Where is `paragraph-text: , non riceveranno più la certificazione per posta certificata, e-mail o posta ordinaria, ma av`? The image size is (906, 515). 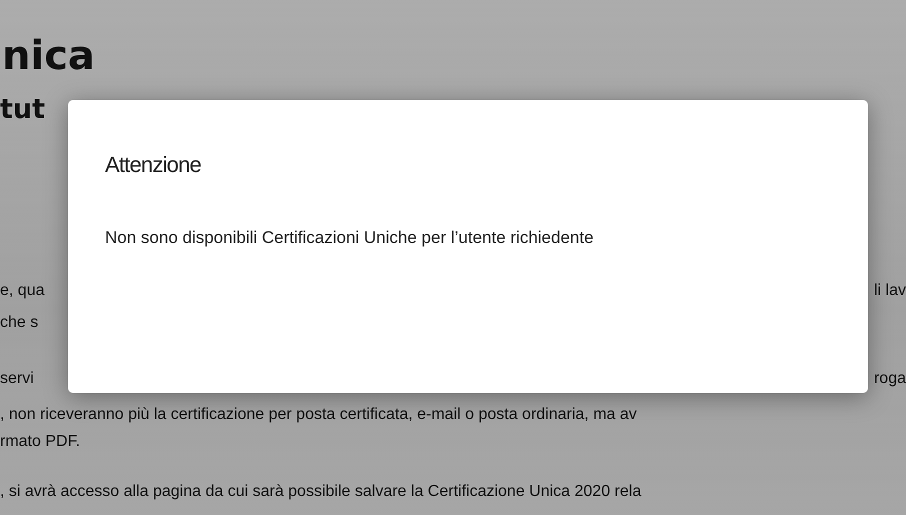 paragraph-text: , non riceveranno più la certificazione per posta certificata, e-mail o posta ordinaria, ma av is located at coordinates (318, 415).